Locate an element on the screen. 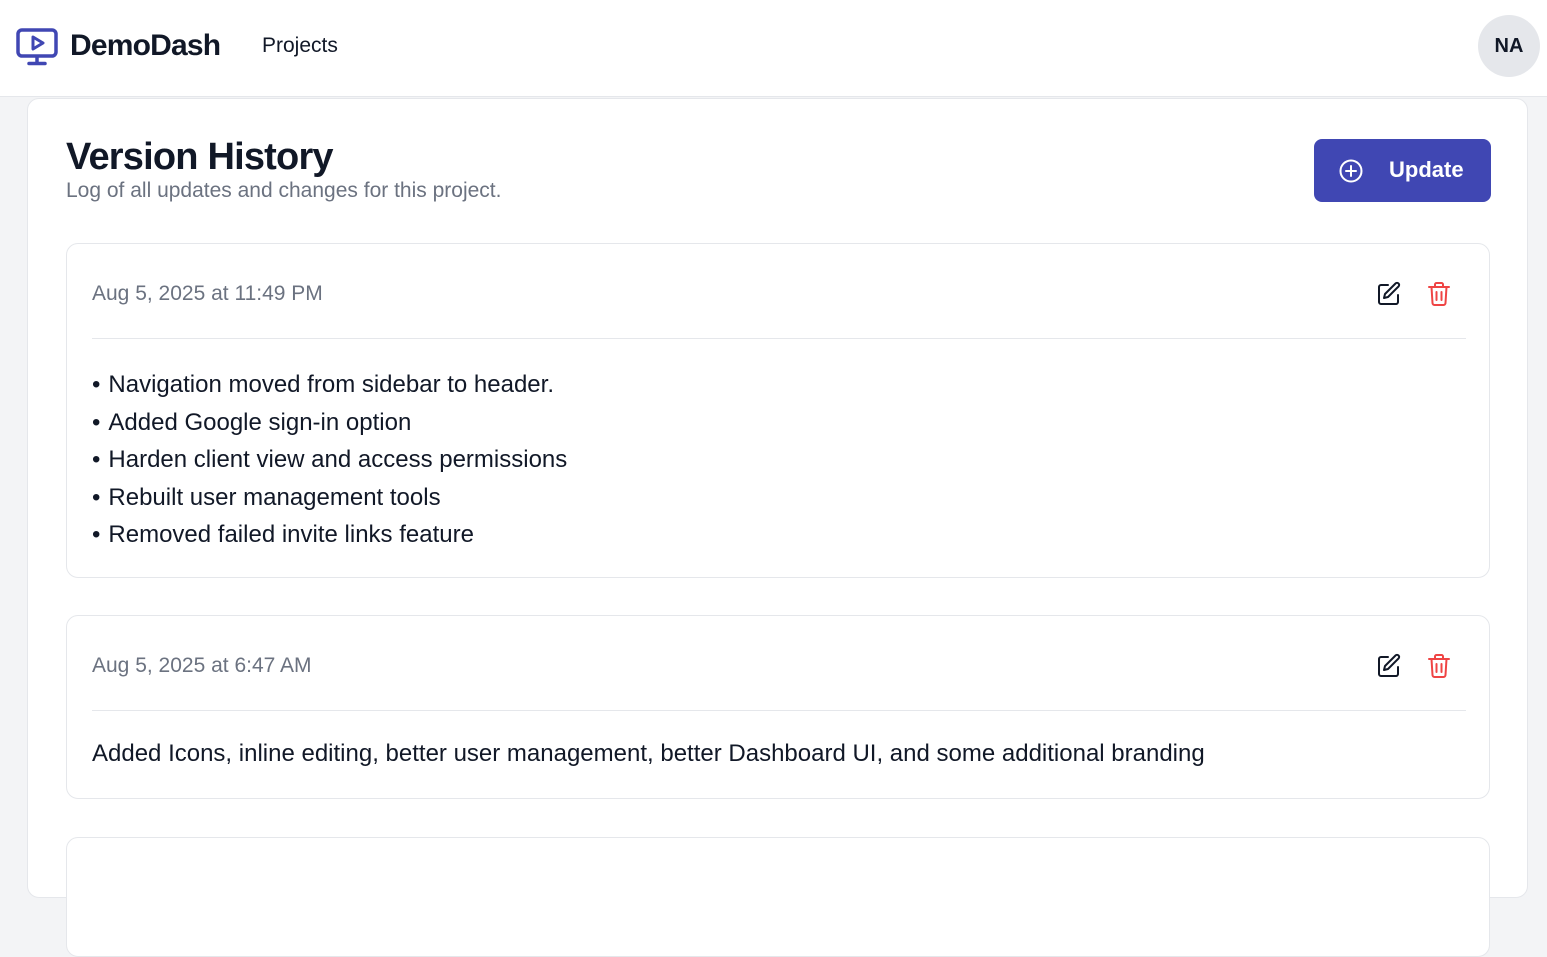  list-item: Added Google sign-in option is located at coordinates (329, 423).